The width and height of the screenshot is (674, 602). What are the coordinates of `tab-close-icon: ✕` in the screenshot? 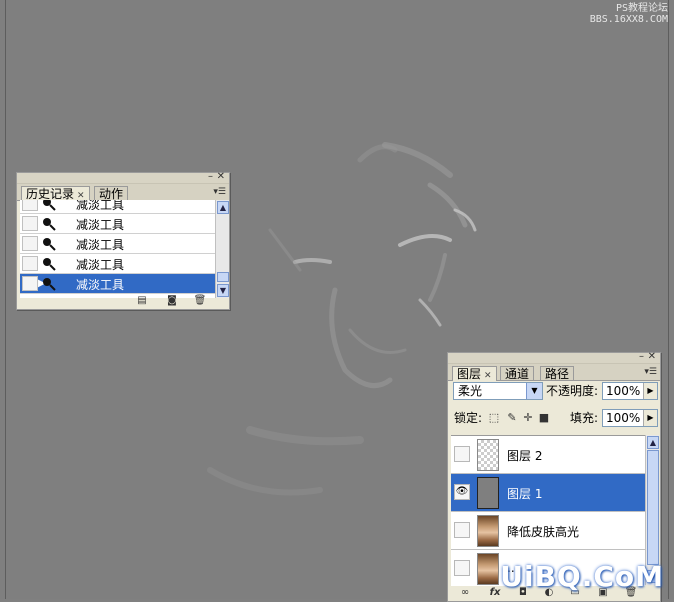 It's located at (488, 376).